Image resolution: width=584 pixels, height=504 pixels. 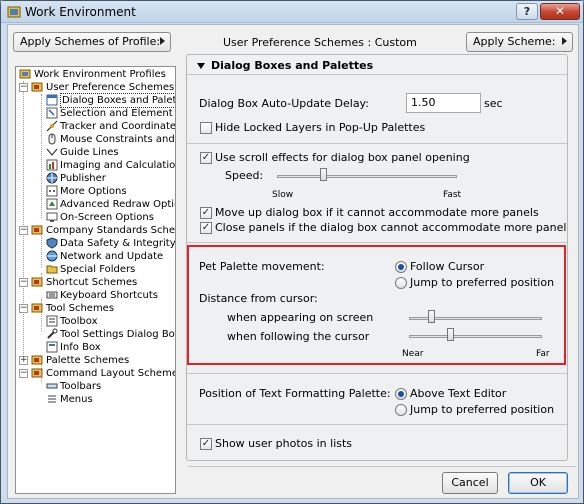 I want to click on jump-preferred-2-radio, so click(x=401, y=410).